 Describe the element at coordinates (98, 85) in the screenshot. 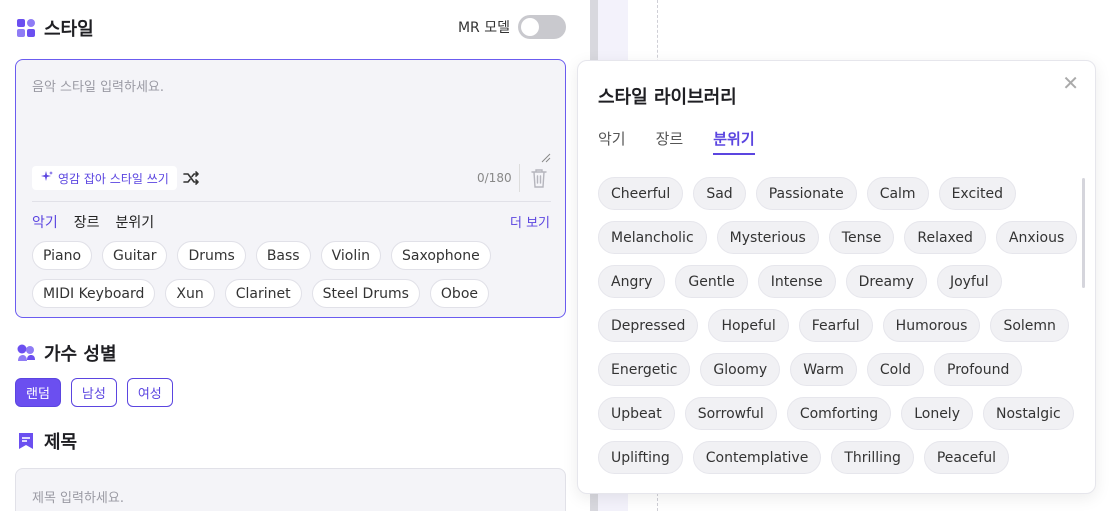

I see `style-input-placeholder: 음악 스타일 입력하세요.` at that location.